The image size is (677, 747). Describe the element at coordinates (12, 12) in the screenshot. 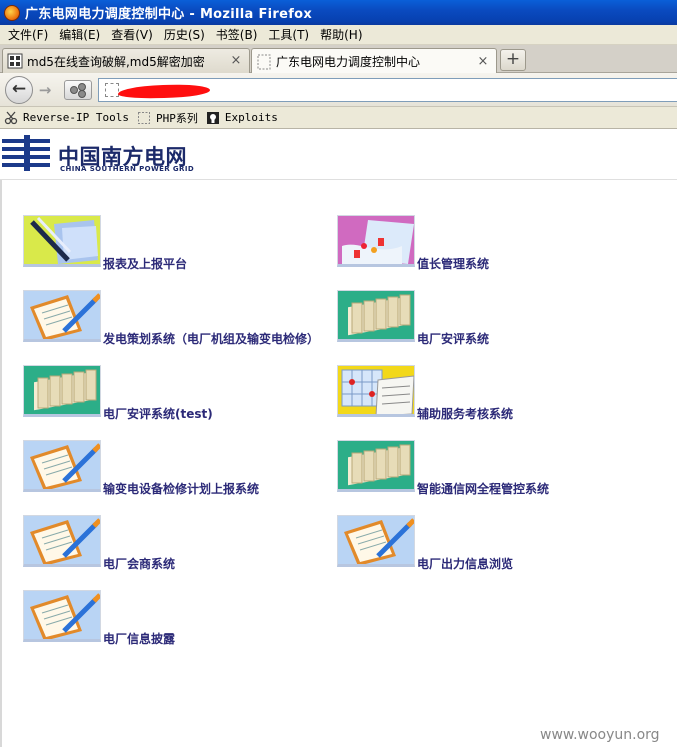

I see `firefox-icon` at that location.